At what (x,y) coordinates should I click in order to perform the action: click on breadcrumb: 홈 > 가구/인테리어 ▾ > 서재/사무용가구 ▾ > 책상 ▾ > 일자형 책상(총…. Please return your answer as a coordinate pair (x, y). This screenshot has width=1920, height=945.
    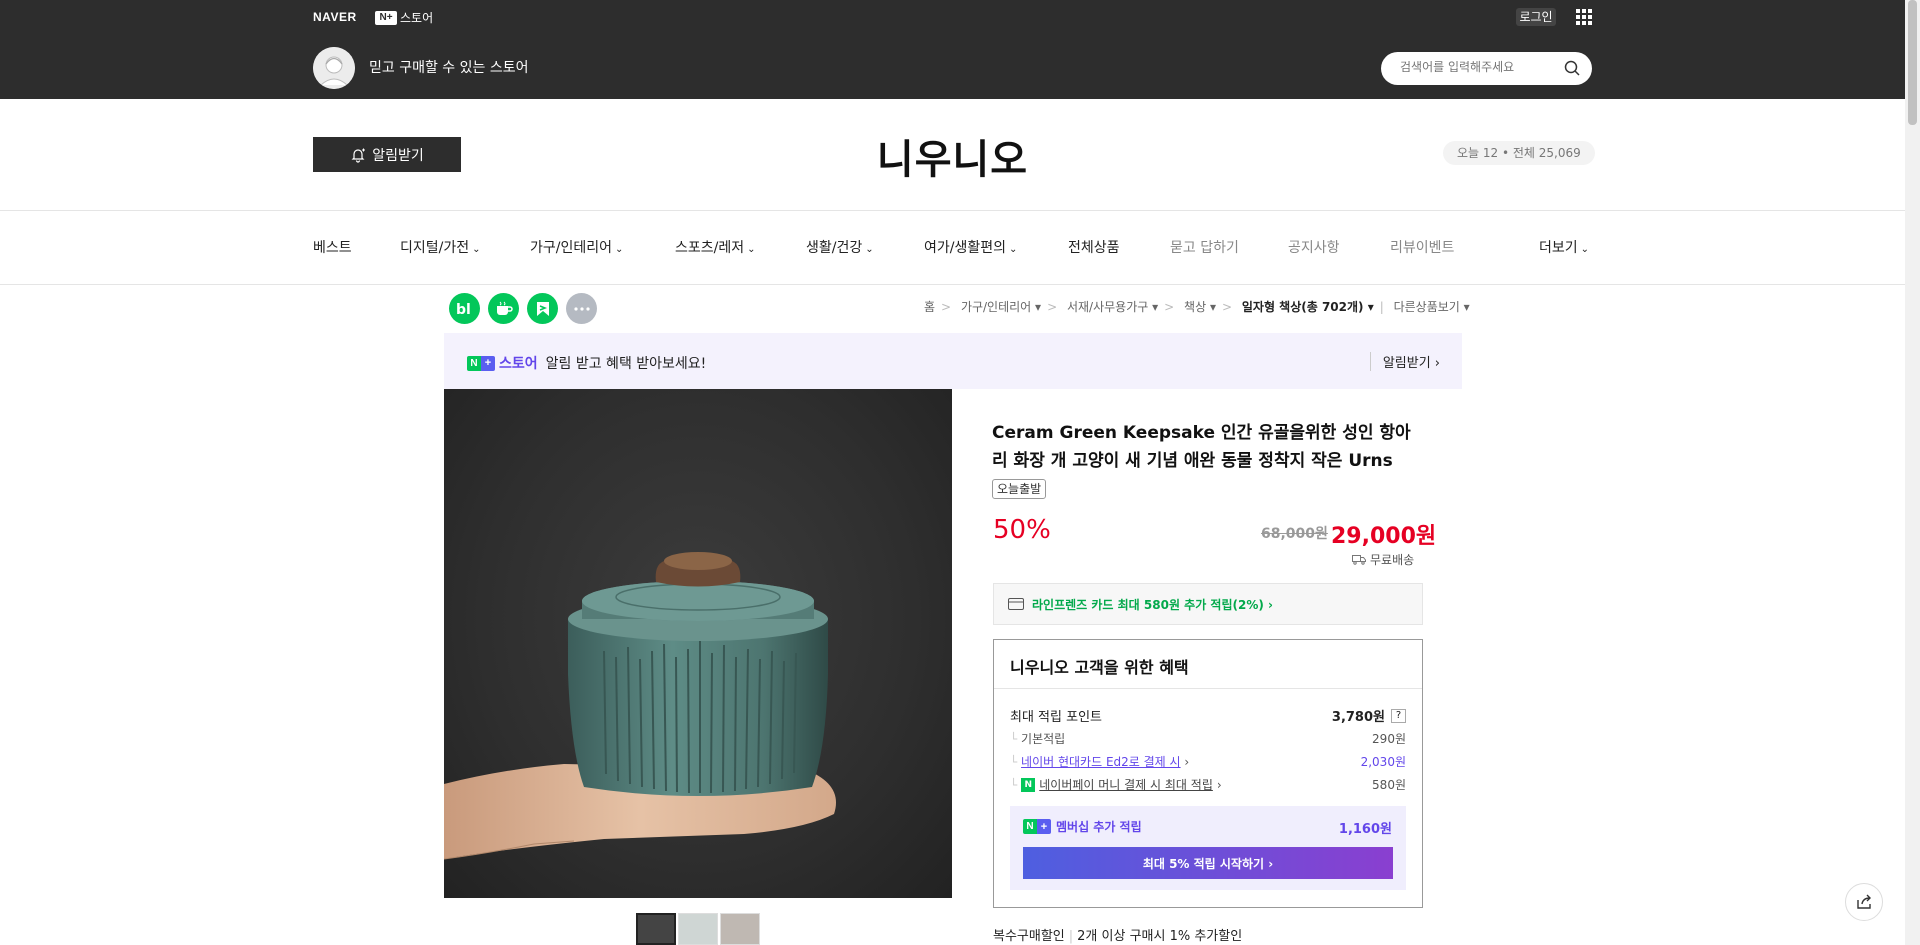
    Looking at the image, I should click on (1197, 307).